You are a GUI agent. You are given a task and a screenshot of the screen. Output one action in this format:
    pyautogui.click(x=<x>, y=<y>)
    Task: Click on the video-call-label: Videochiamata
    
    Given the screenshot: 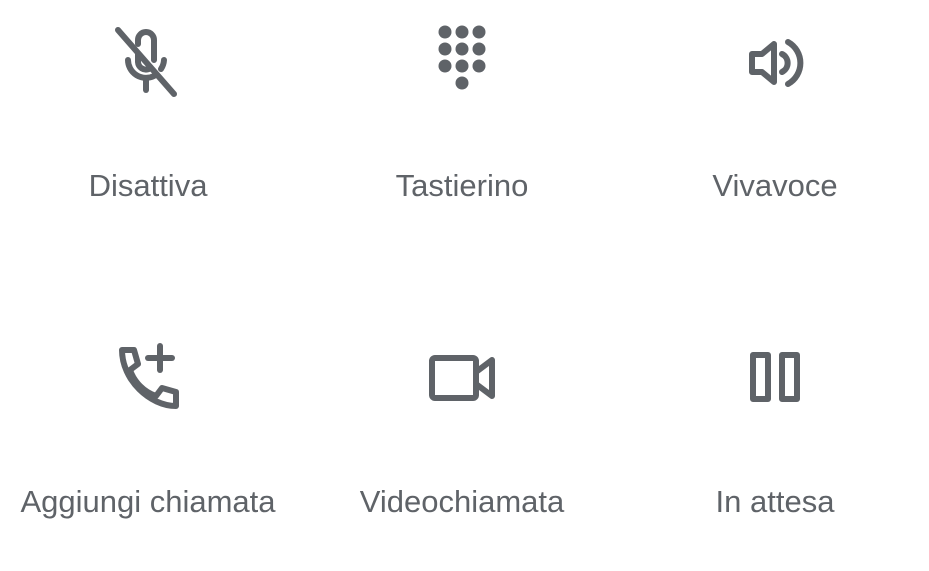 What is the action you would take?
    pyautogui.click(x=462, y=501)
    